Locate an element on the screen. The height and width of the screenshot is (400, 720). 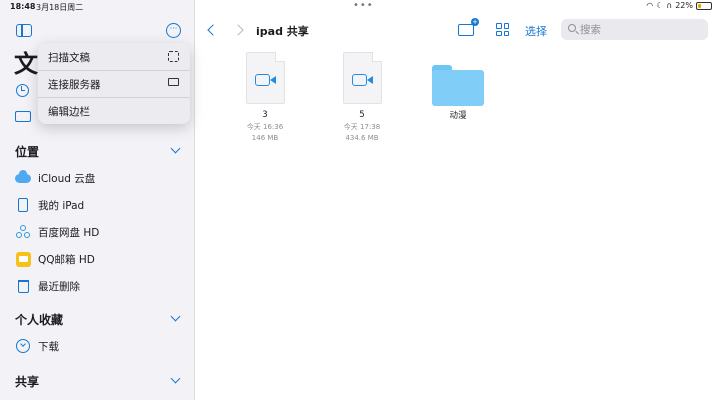
menu-item-edit-sidebar: 编辑边栏 is located at coordinates (114, 110).